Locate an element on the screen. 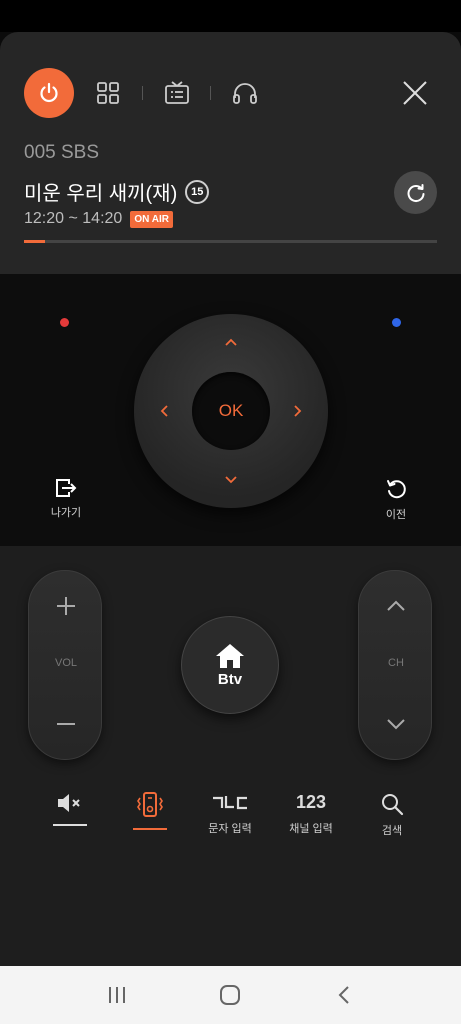 Image resolution: width=461 pixels, height=1024 pixels. vibration-icon is located at coordinates (150, 804).